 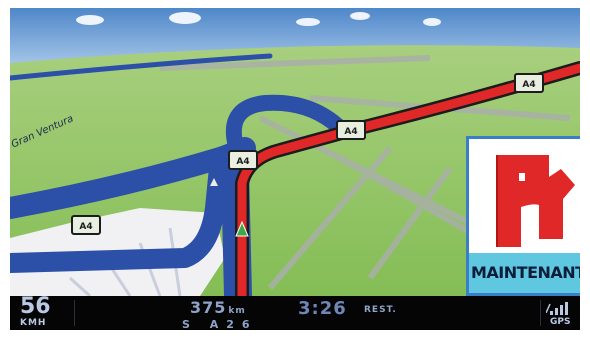 I want to click on signal-strength-icon, so click(x=557, y=308).